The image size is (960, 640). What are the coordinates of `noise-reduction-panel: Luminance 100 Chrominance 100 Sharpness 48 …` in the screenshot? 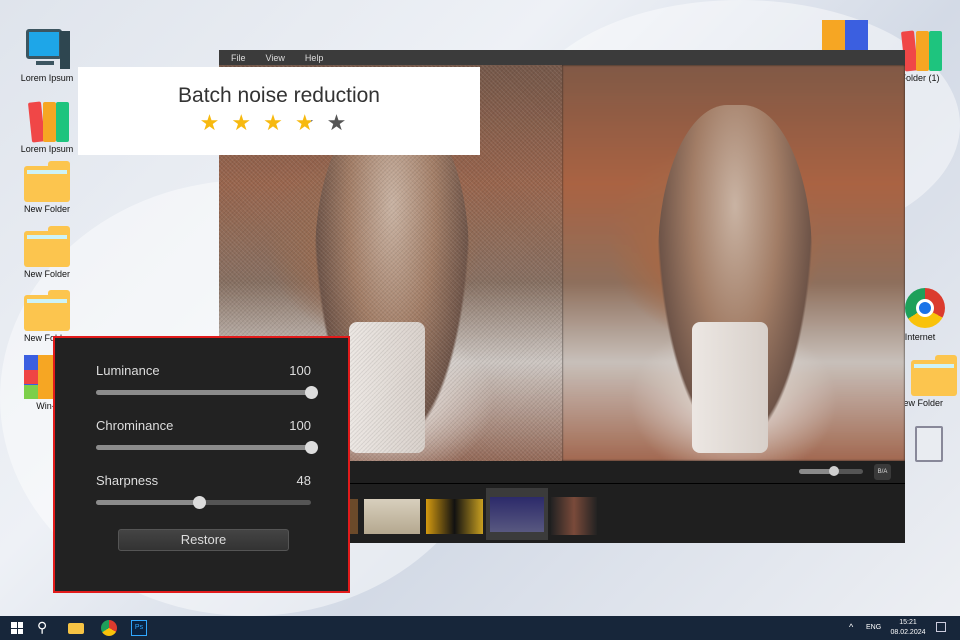 It's located at (201, 464).